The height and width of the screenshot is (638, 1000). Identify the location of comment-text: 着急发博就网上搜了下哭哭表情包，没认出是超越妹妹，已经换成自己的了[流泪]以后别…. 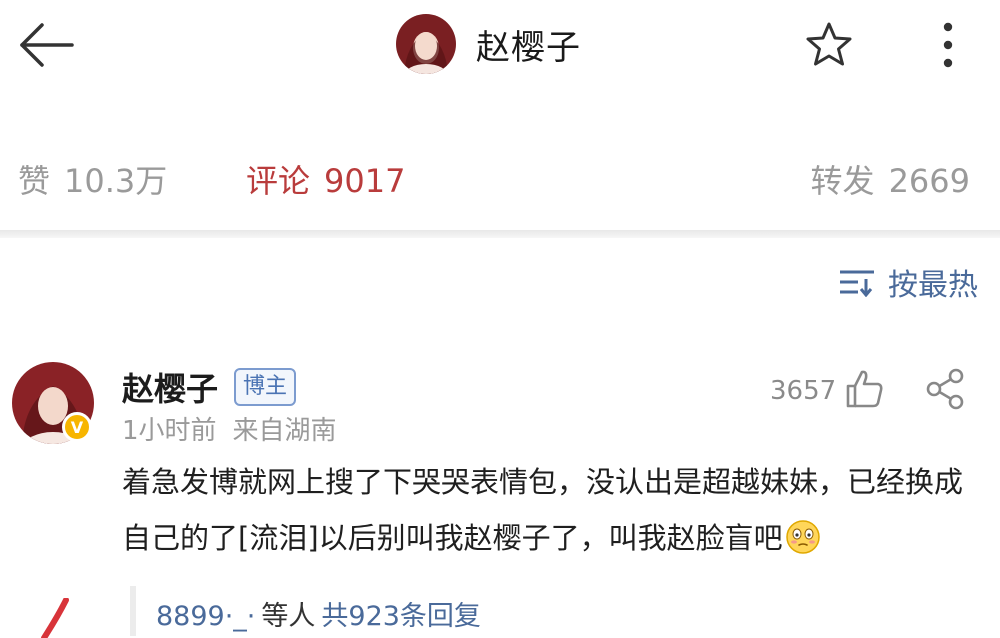
(547, 510).